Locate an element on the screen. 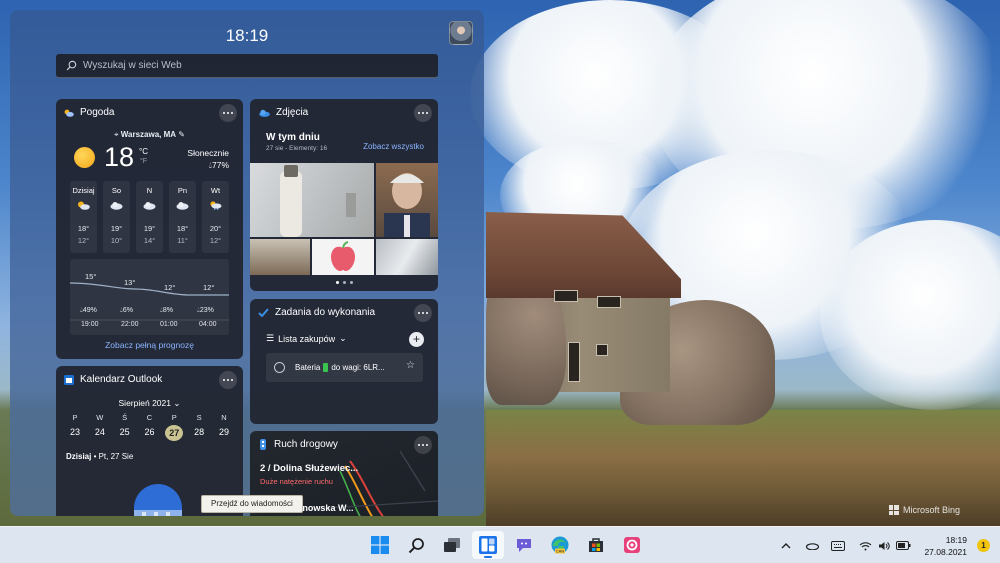 The width and height of the screenshot is (1000, 563). hourly-precip: 💧︎6% is located at coordinates (126, 310).